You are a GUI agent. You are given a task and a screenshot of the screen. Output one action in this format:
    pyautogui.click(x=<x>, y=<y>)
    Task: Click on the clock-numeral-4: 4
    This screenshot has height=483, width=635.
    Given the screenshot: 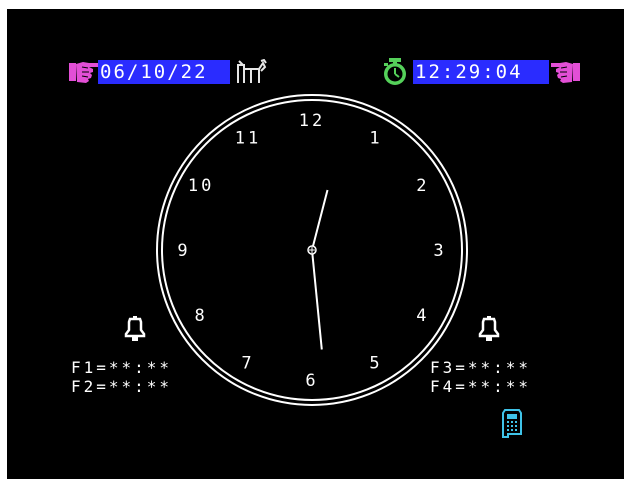 What is the action you would take?
    pyautogui.click(x=422, y=316)
    